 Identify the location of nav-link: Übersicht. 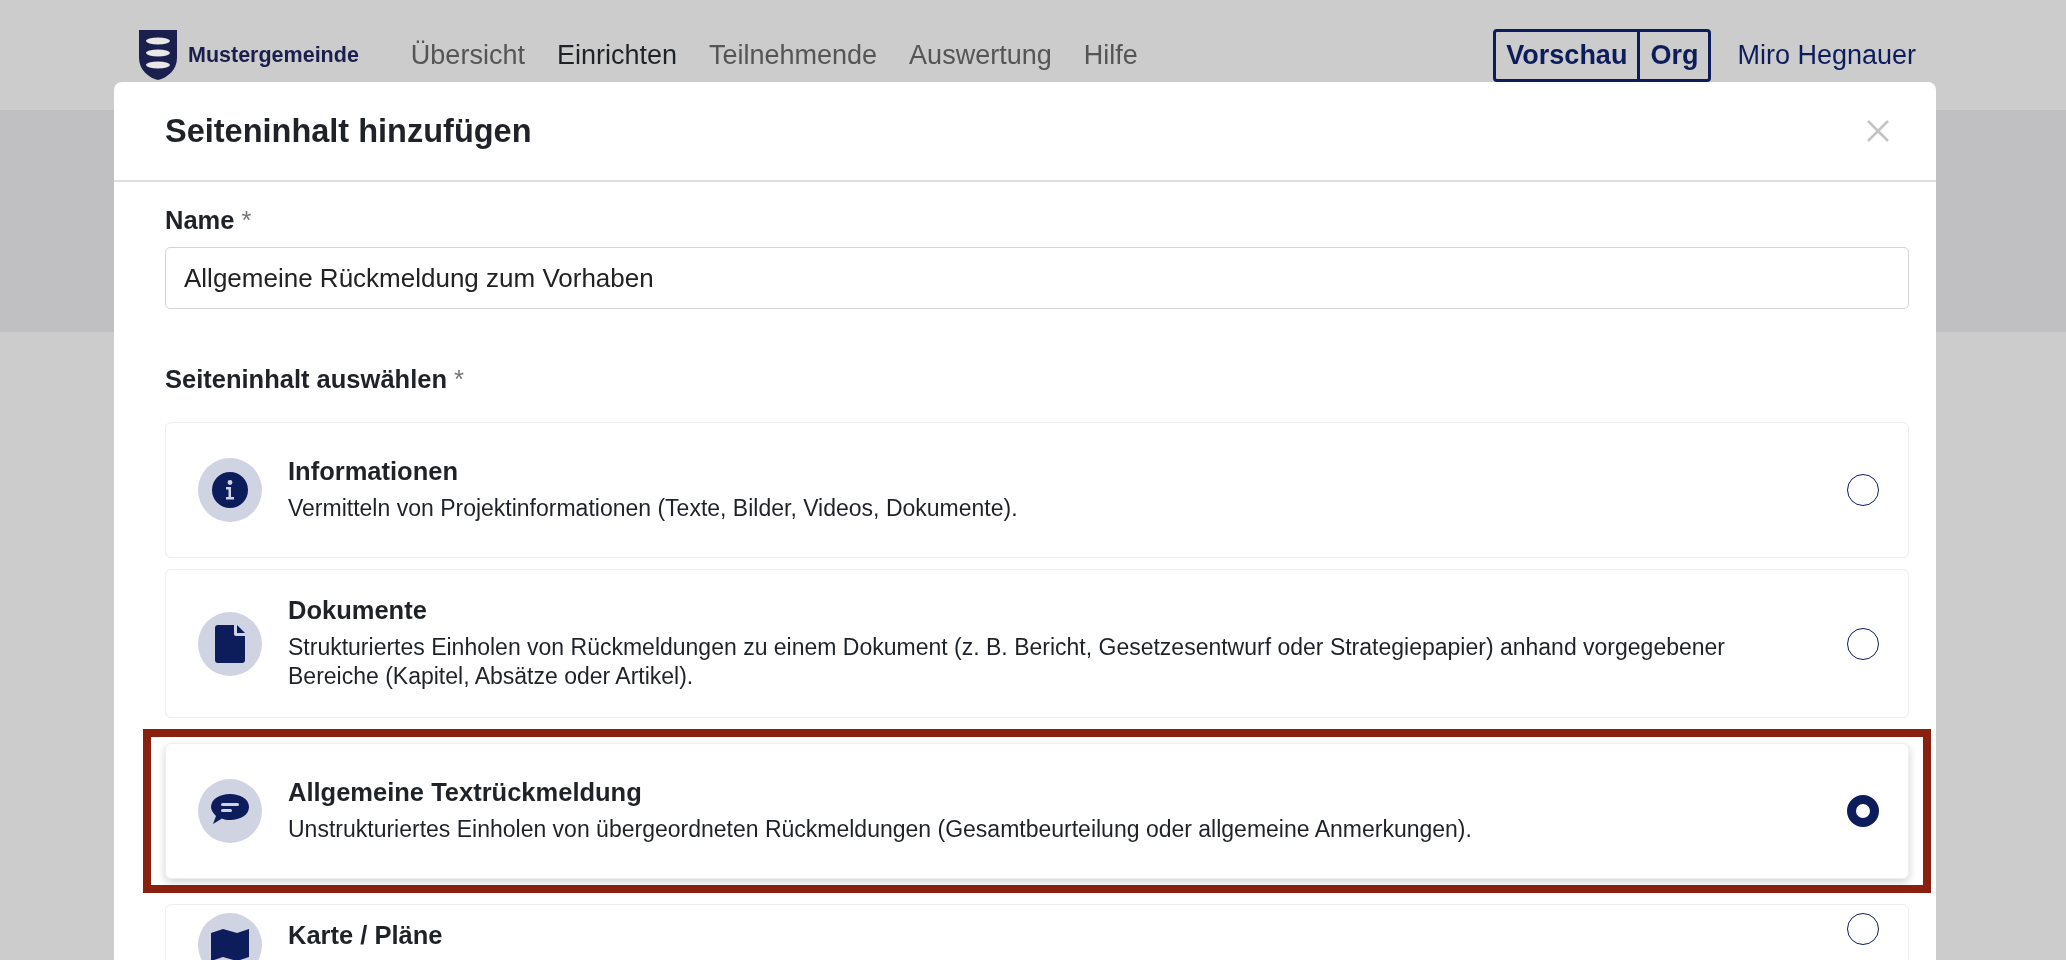
(467, 55).